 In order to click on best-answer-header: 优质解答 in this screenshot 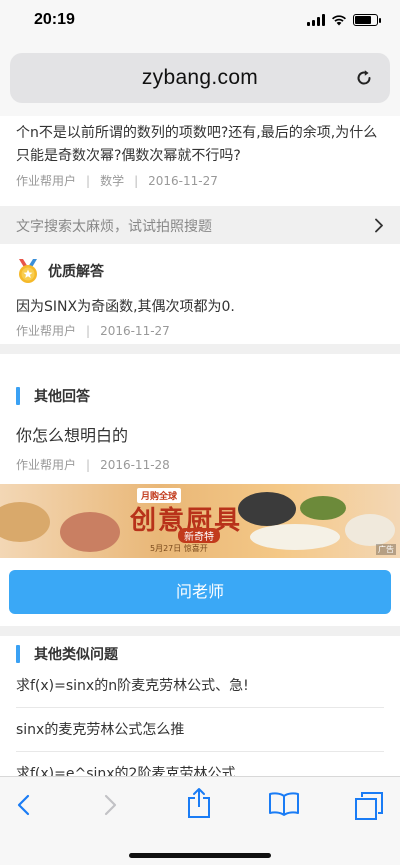, I will do `click(60, 271)`.